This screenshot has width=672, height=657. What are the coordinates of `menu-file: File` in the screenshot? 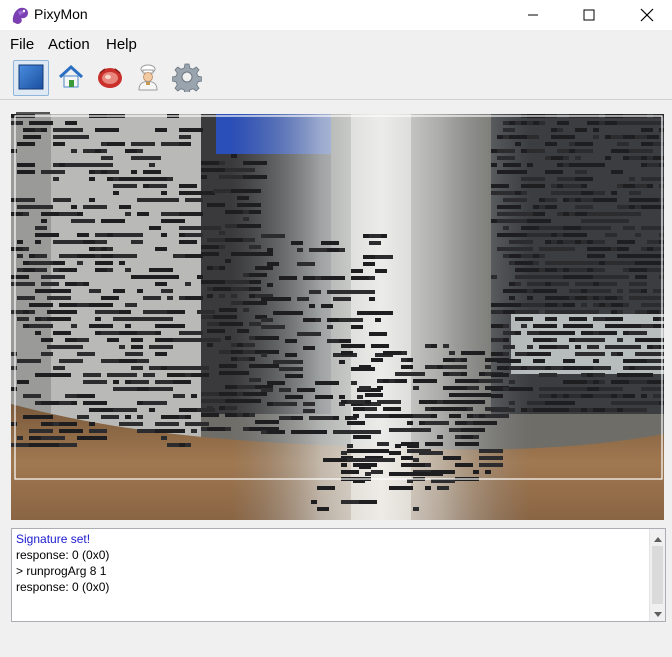 It's located at (22, 44).